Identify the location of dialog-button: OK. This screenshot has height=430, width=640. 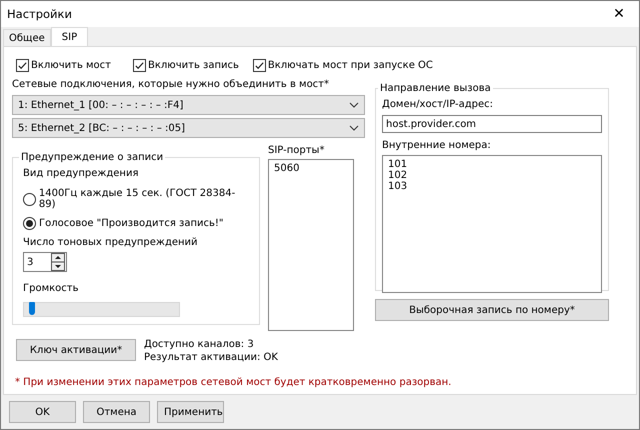
(42, 412).